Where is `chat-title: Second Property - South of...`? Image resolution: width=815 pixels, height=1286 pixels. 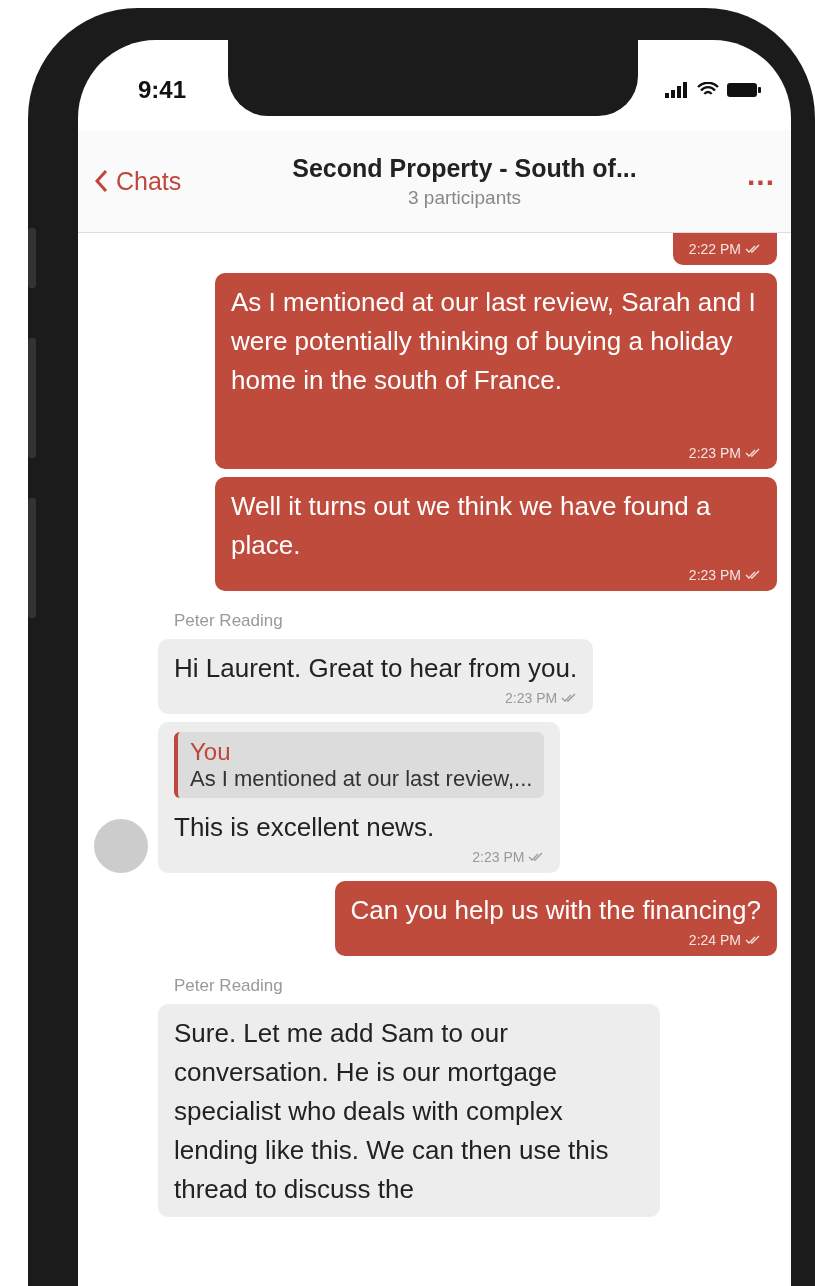
chat-title: Second Property - South of... is located at coordinates (464, 168).